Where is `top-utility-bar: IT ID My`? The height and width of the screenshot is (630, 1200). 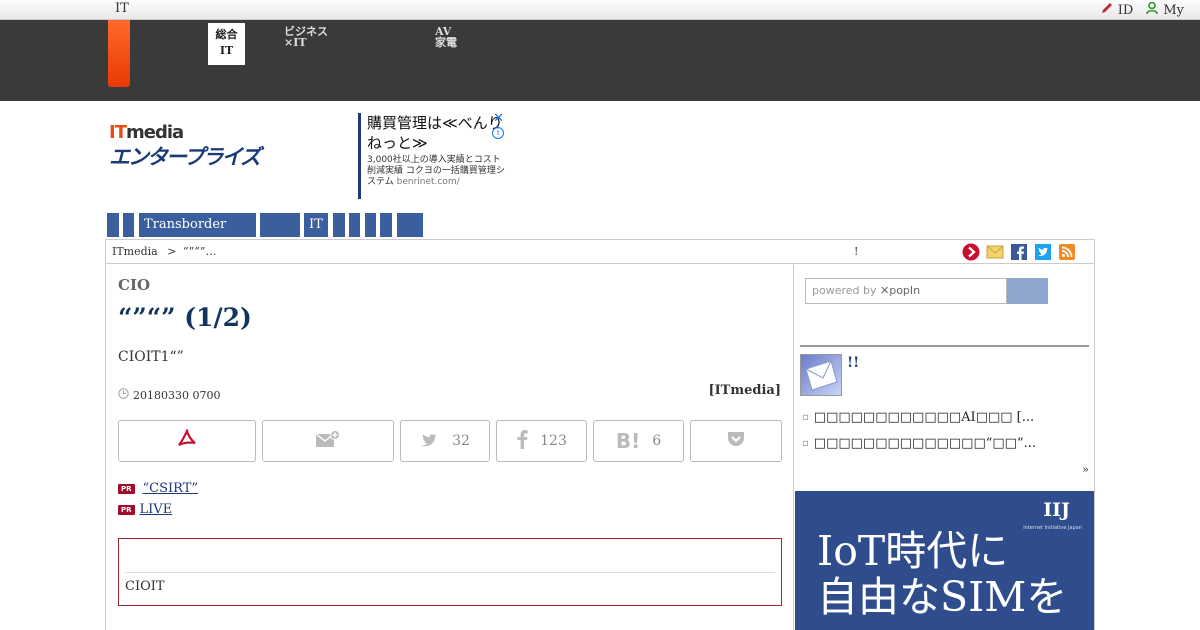
top-utility-bar: IT ID My is located at coordinates (600, 10).